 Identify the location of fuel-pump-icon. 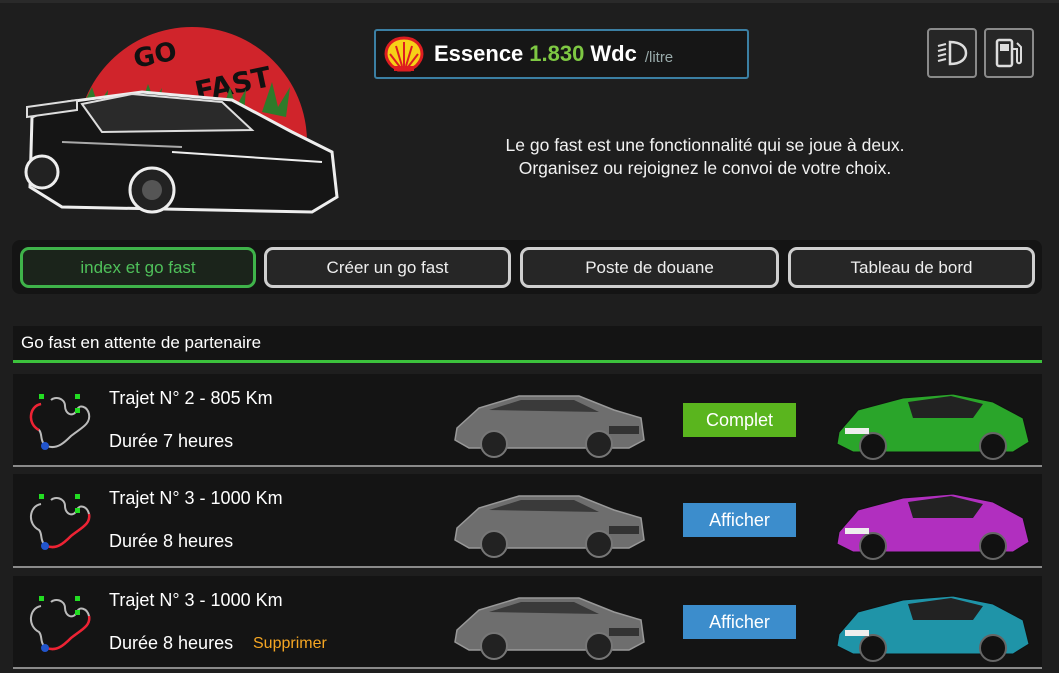
(1008, 53).